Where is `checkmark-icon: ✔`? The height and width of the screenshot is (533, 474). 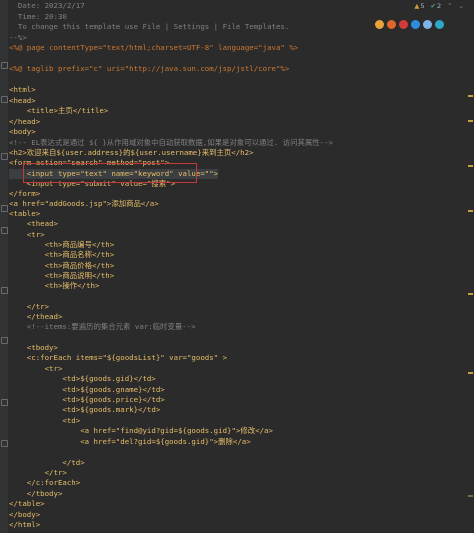
checkmark-icon: ✔ is located at coordinates (433, 6).